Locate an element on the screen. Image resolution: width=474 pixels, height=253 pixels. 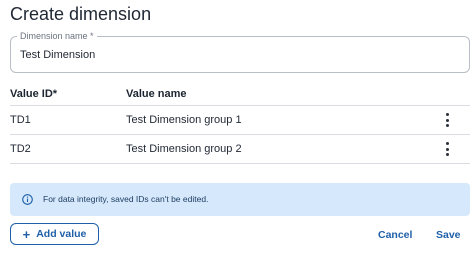
table-row: TD2 Test Dimension group 2 is located at coordinates (240, 149).